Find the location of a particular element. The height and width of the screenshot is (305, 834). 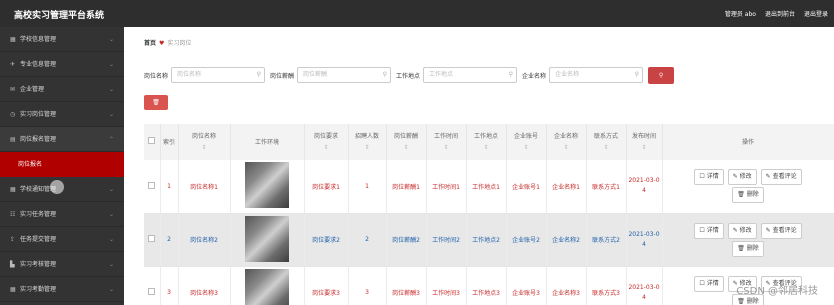

col-header-contact: 联系方式 ⇕ is located at coordinates (606, 142).